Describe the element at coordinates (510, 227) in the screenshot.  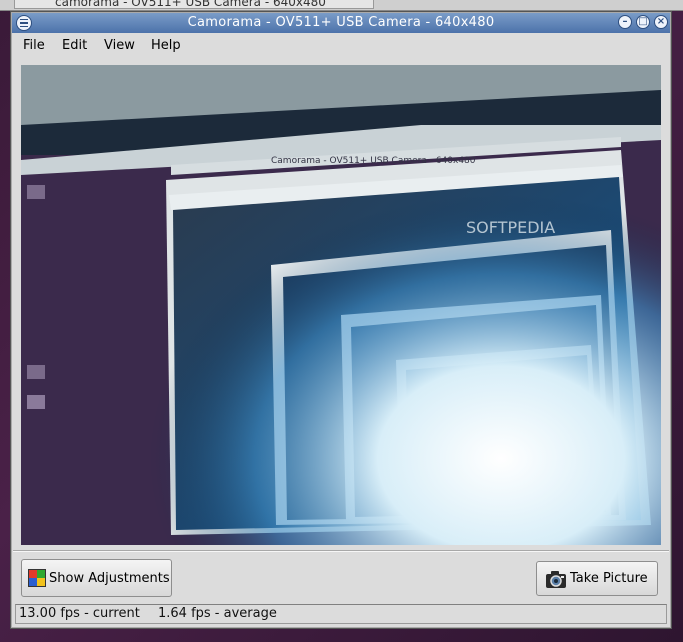
I see `softpedia-watermark: SOFTPEDIA` at that location.